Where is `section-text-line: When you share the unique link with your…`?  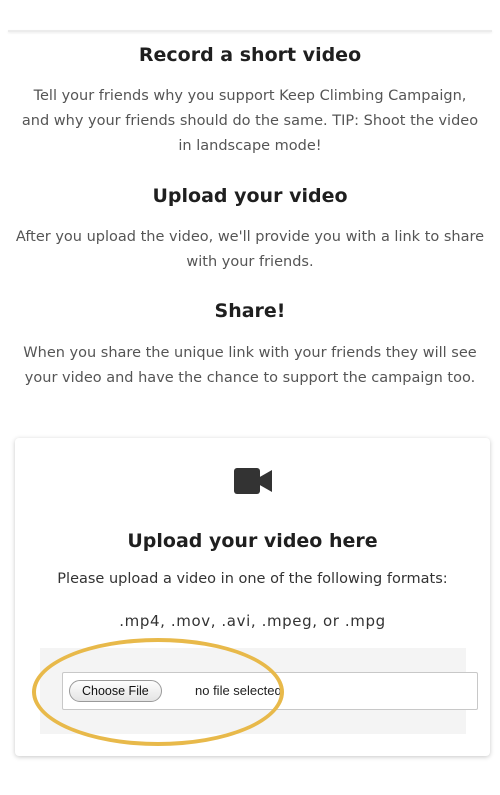 section-text-line: When you share the unique link with your… is located at coordinates (250, 353).